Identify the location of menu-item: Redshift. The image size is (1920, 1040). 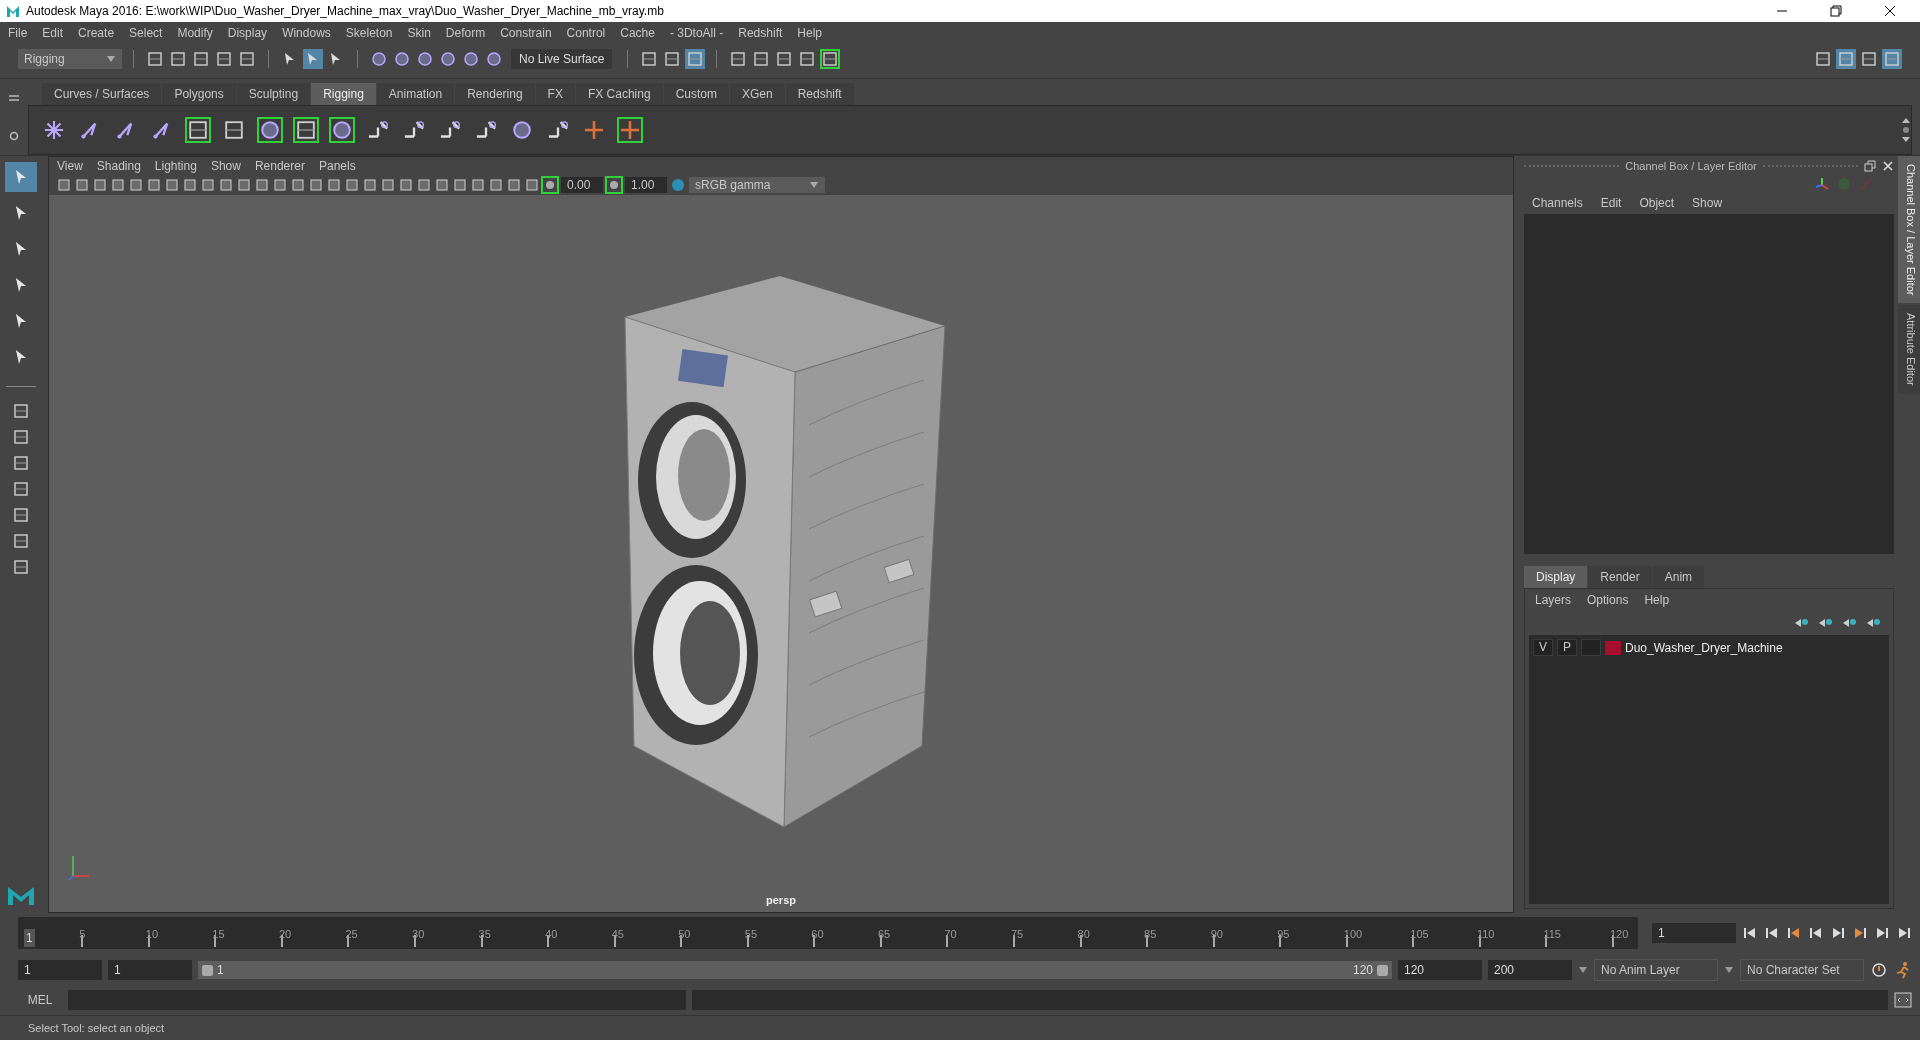
(760, 33).